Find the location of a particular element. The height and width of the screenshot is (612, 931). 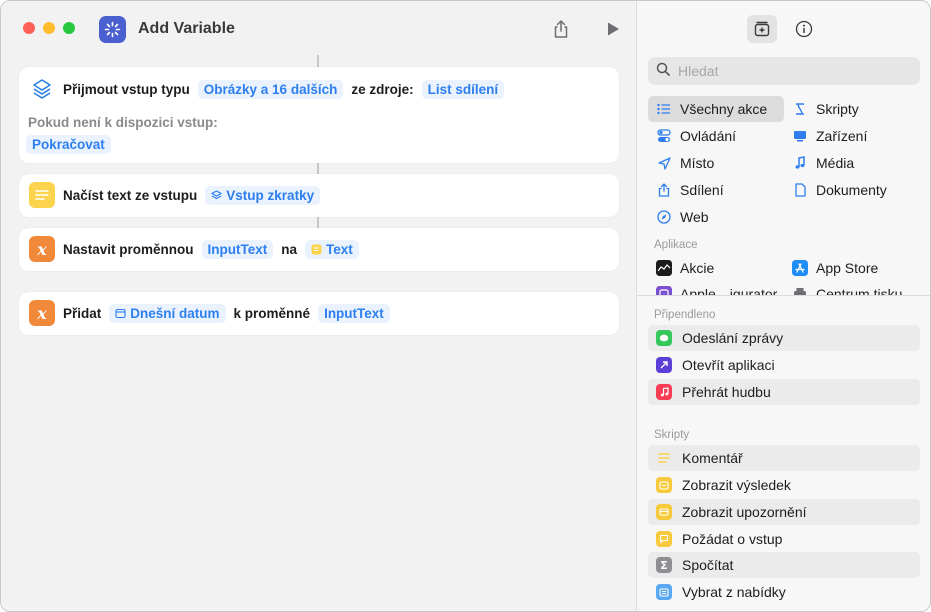

fallback-label: Pokud není k dispozici vstup: is located at coordinates (123, 122).